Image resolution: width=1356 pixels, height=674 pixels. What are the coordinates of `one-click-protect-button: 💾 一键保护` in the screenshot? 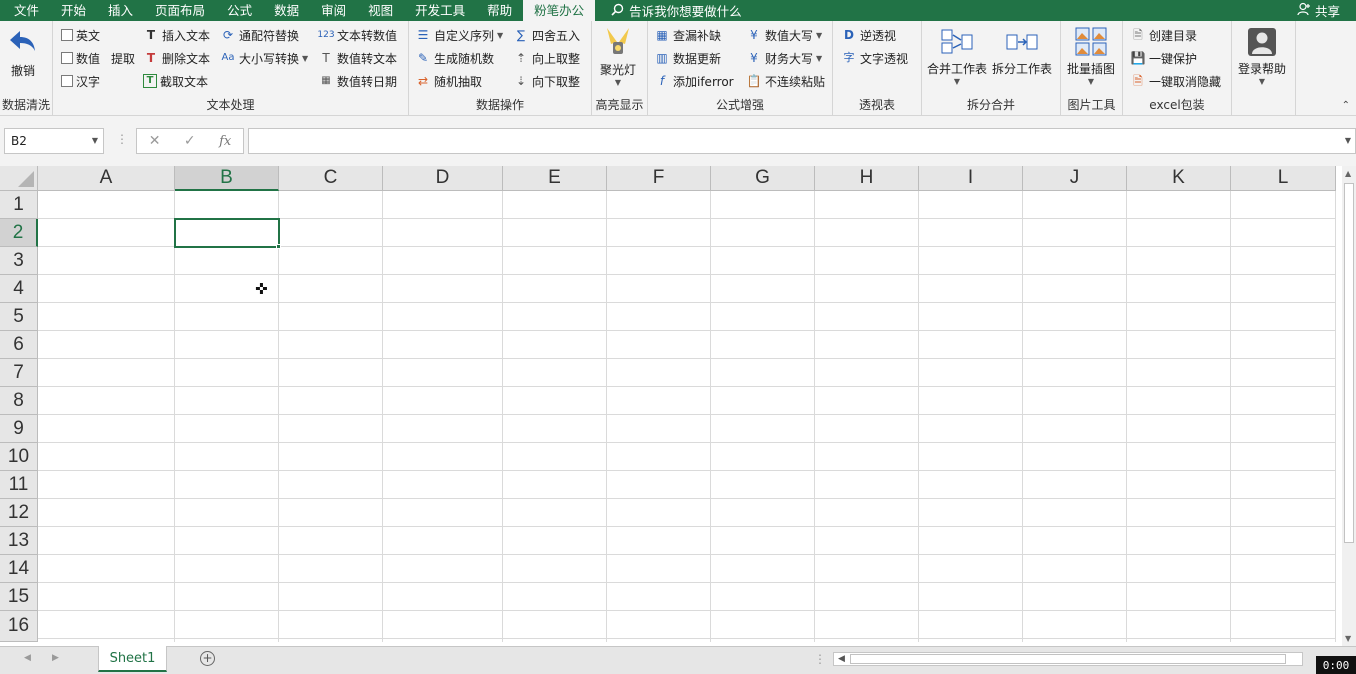 It's located at (1164, 58).